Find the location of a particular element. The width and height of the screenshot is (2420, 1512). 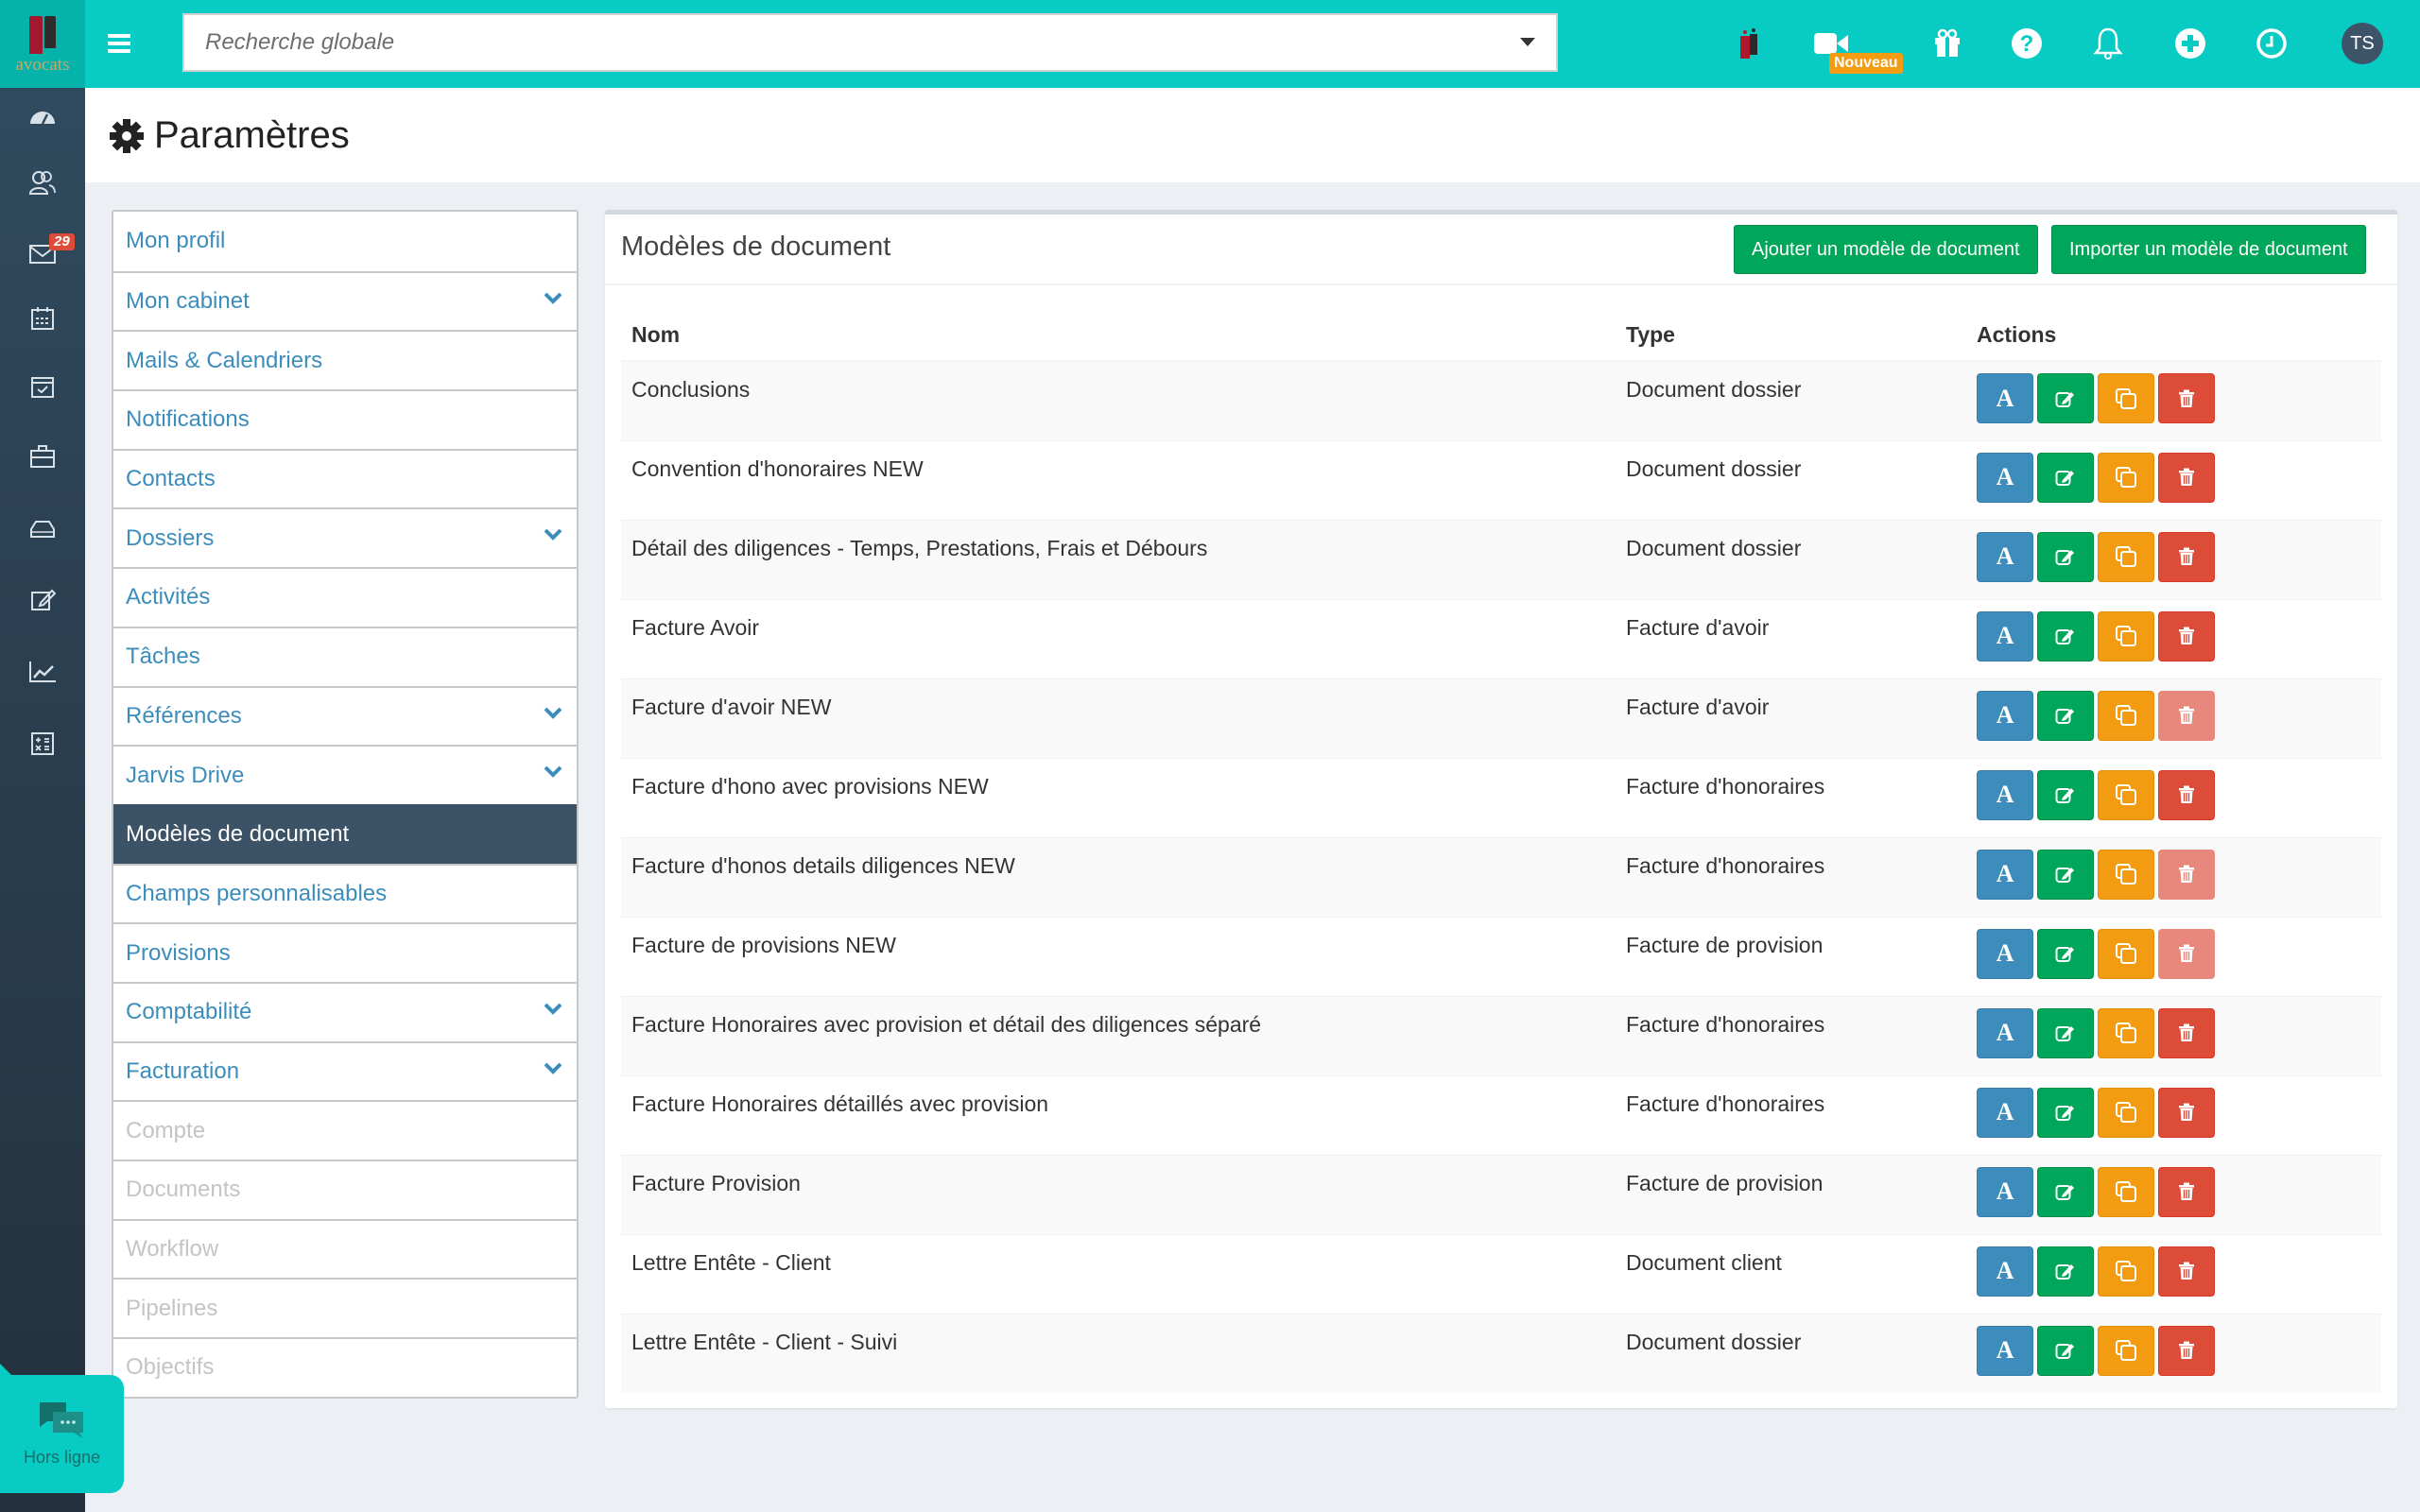

chat-widget: Hors ligne is located at coordinates (62, 1434).